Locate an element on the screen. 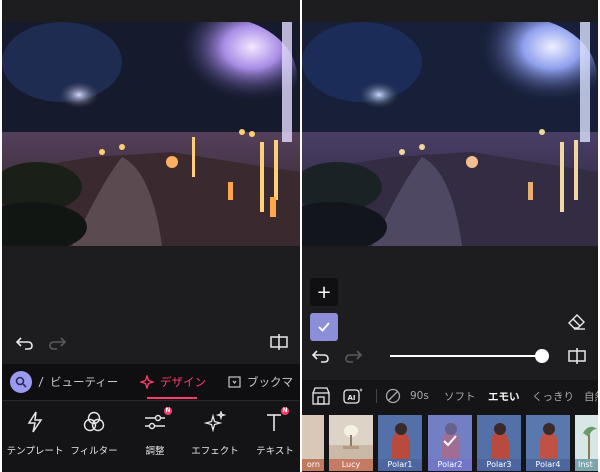 This screenshot has height=472, width=600. category-tabs: ビューティー デザイン ブックマ is located at coordinates (151, 382).